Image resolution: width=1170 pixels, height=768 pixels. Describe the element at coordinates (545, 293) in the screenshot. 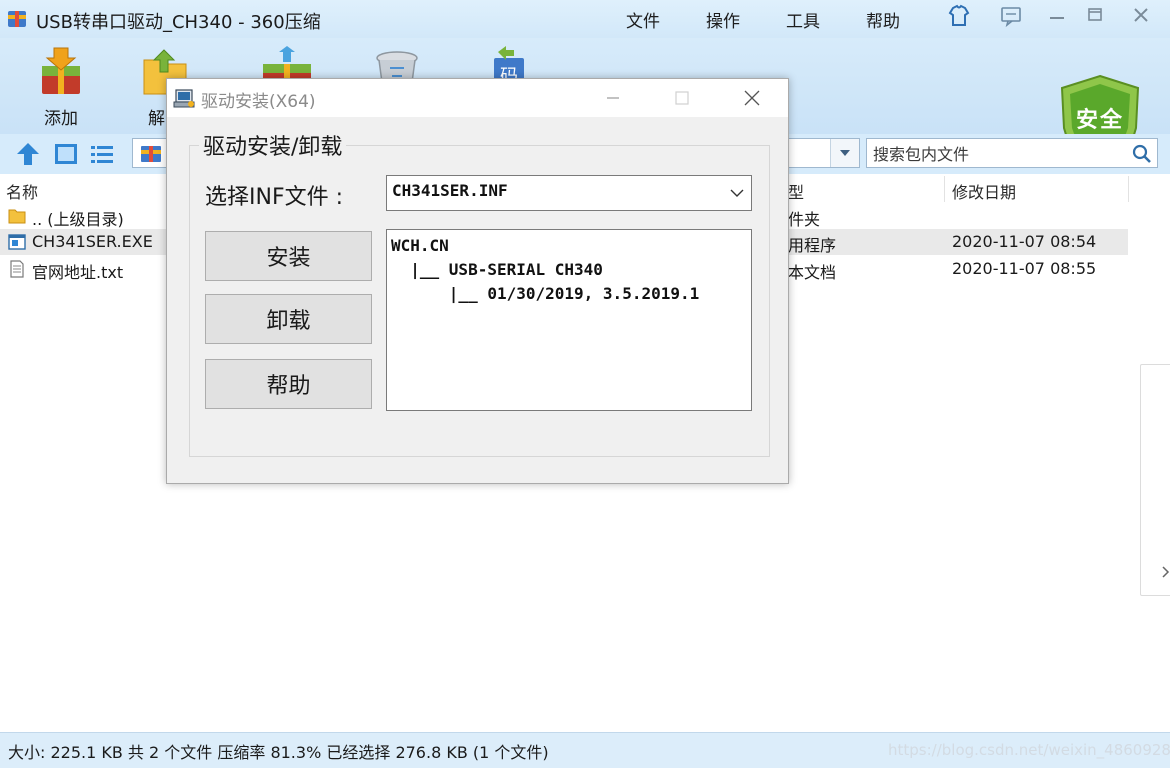

I see `info-line: |__ 01/30/2019, 3.5.2019.1` at that location.